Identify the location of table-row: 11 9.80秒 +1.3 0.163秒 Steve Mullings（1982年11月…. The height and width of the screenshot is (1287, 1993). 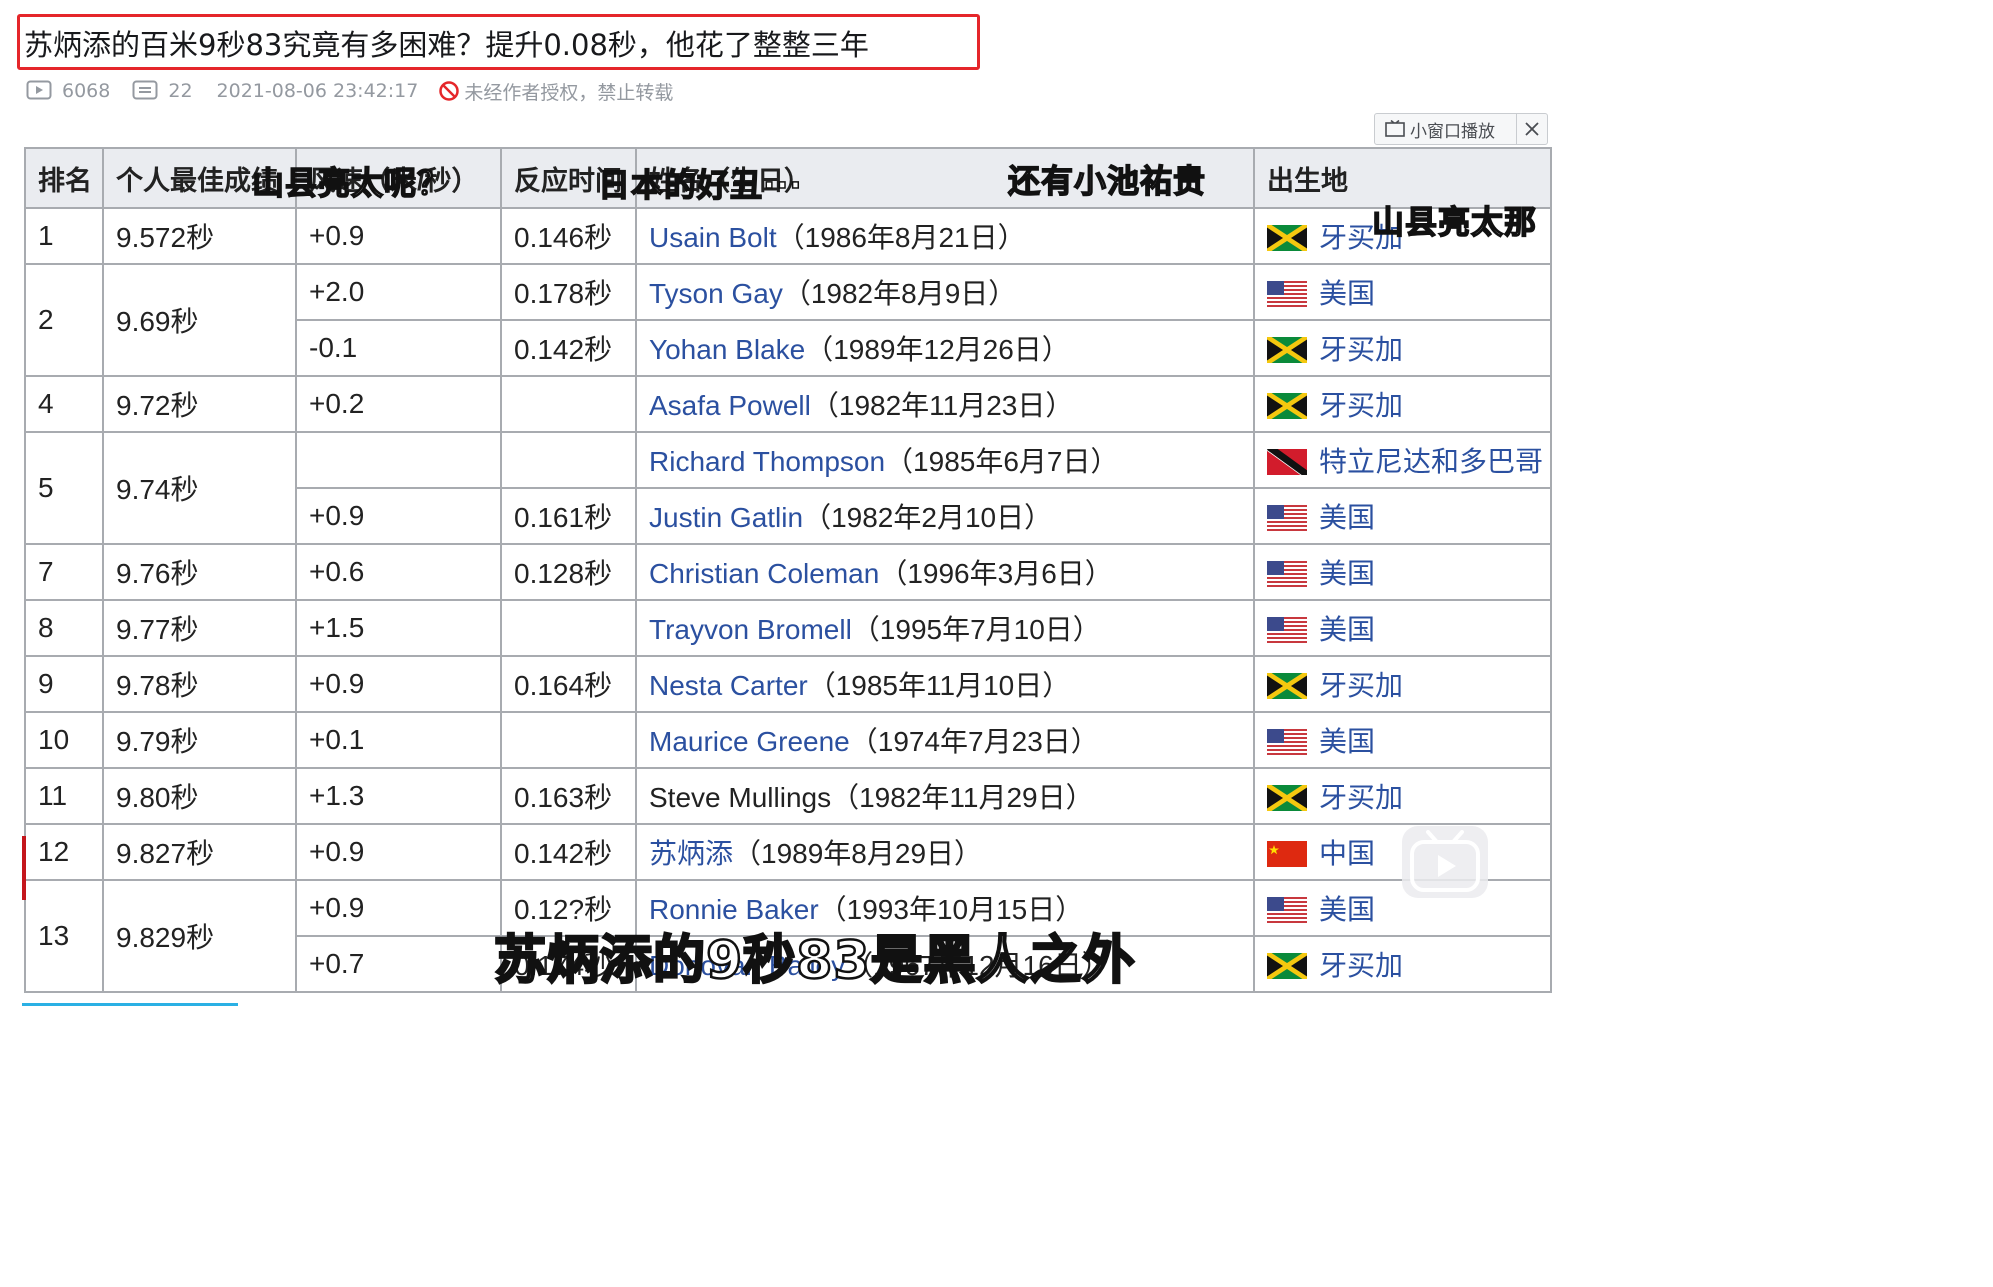
(788, 796).